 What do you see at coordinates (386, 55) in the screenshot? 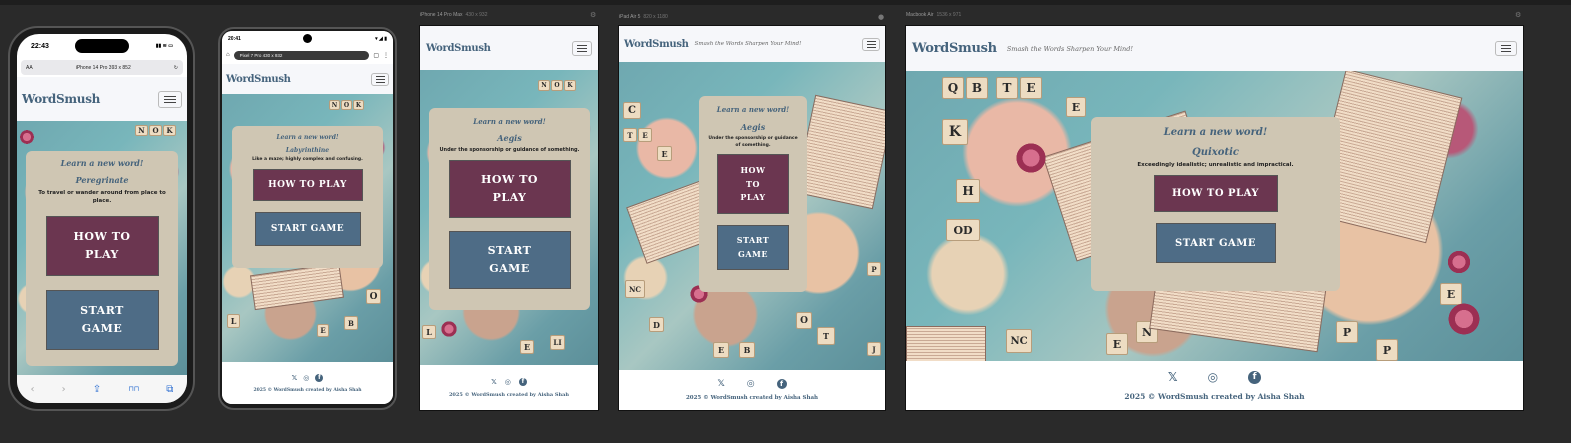
I see `overflow-menu-icon: ⋮` at bounding box center [386, 55].